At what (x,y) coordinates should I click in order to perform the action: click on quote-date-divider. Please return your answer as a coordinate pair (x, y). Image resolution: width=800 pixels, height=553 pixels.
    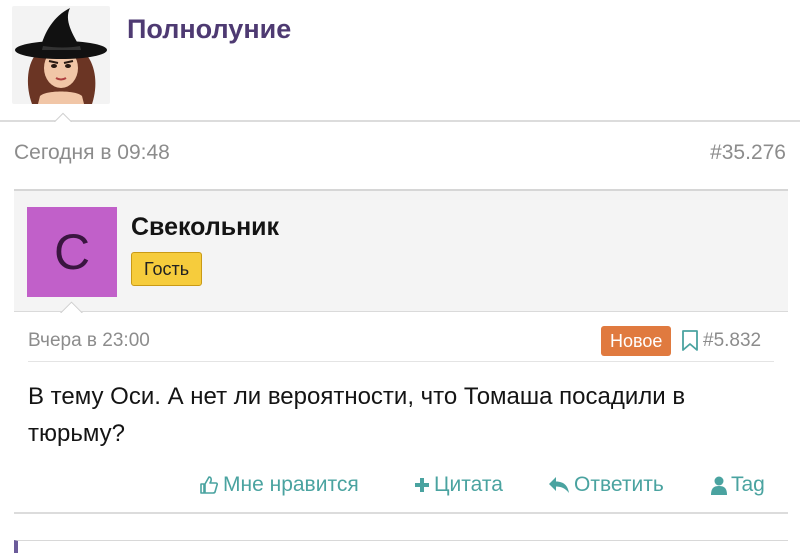
    Looking at the image, I should click on (401, 361).